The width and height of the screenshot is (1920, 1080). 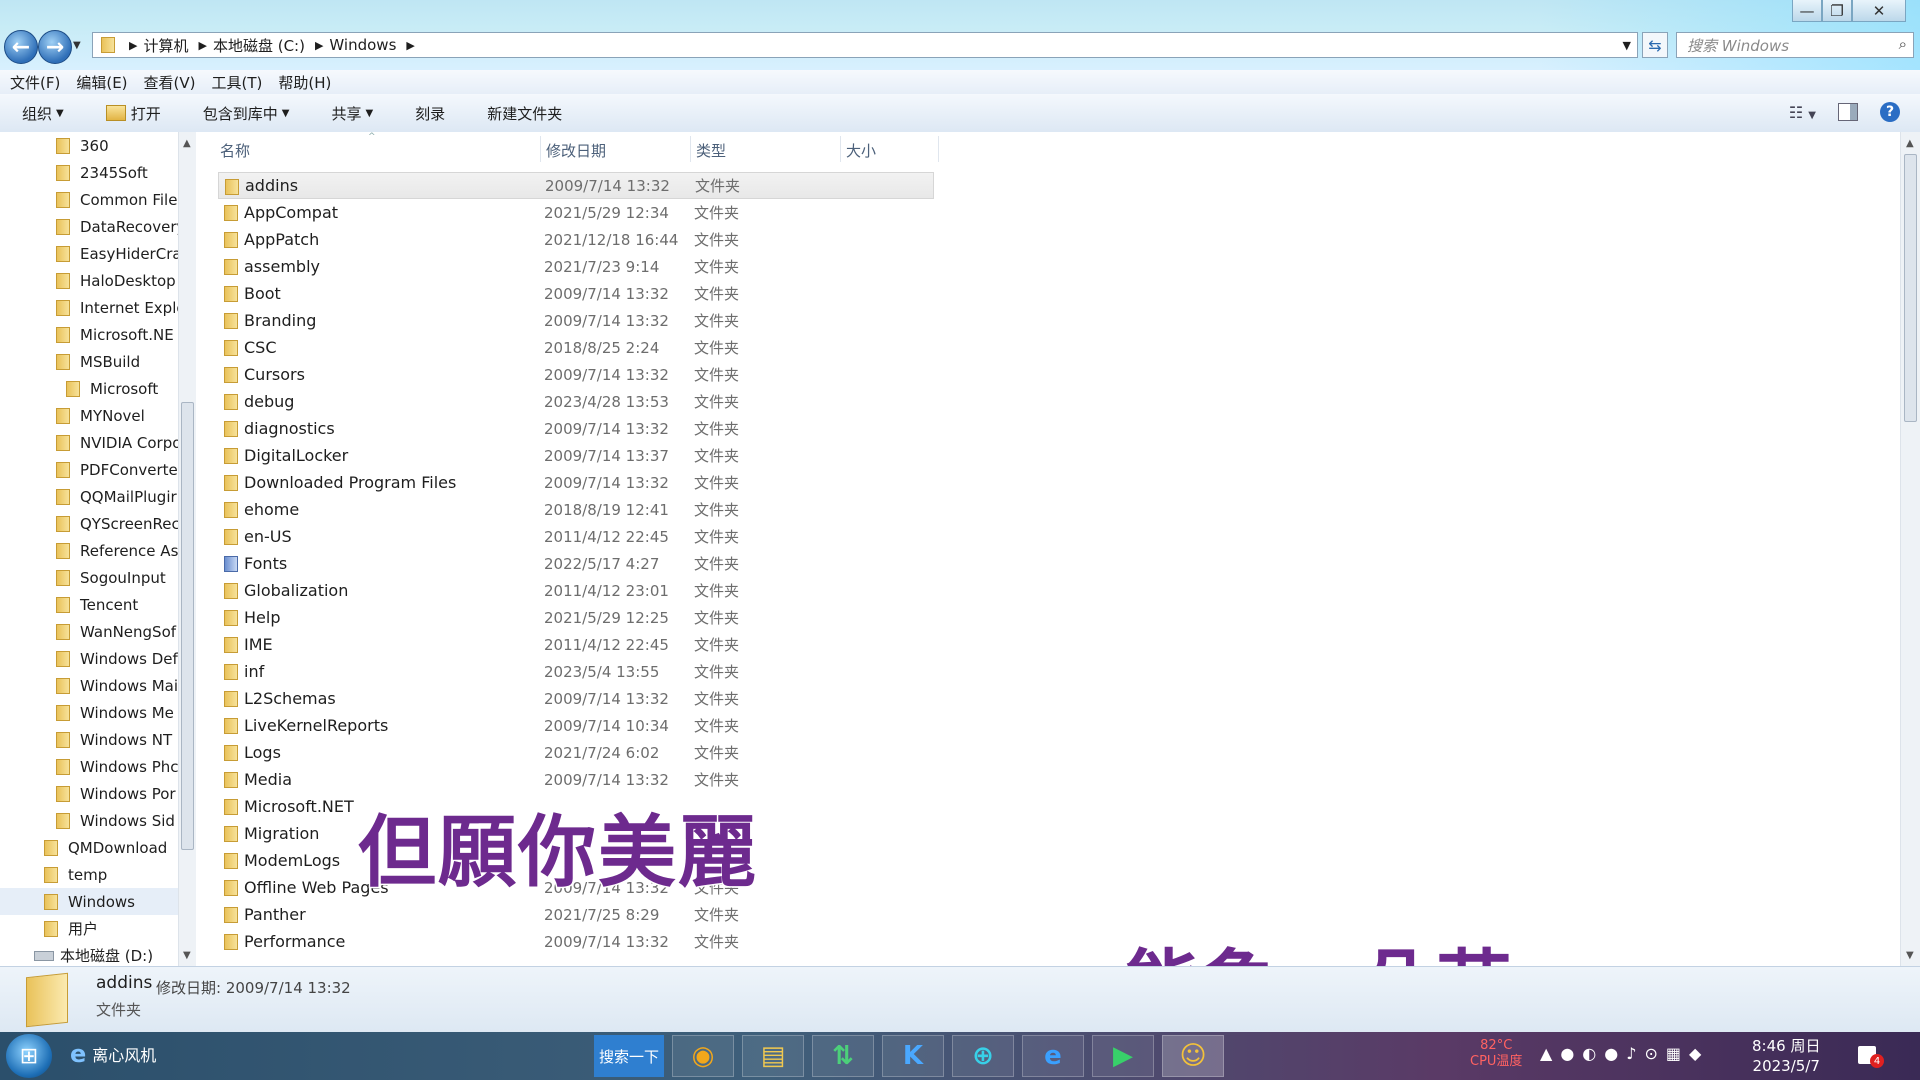 I want to click on file-row: AppPatch 2021/12/18 16:44 文件夹, so click(x=576, y=239).